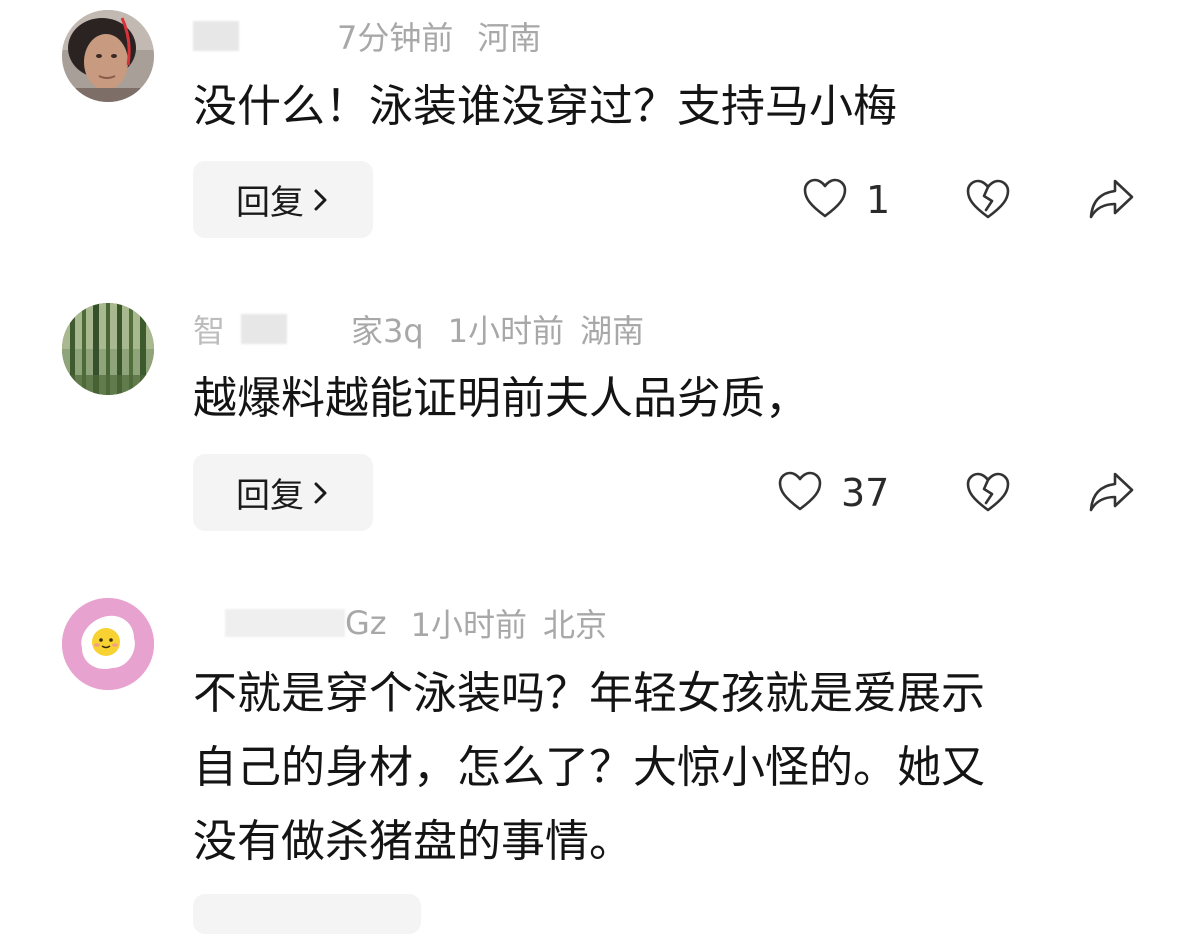 The width and height of the screenshot is (1200, 934). What do you see at coordinates (387, 329) in the screenshot?
I see `username-suffix: 家3q` at bounding box center [387, 329].